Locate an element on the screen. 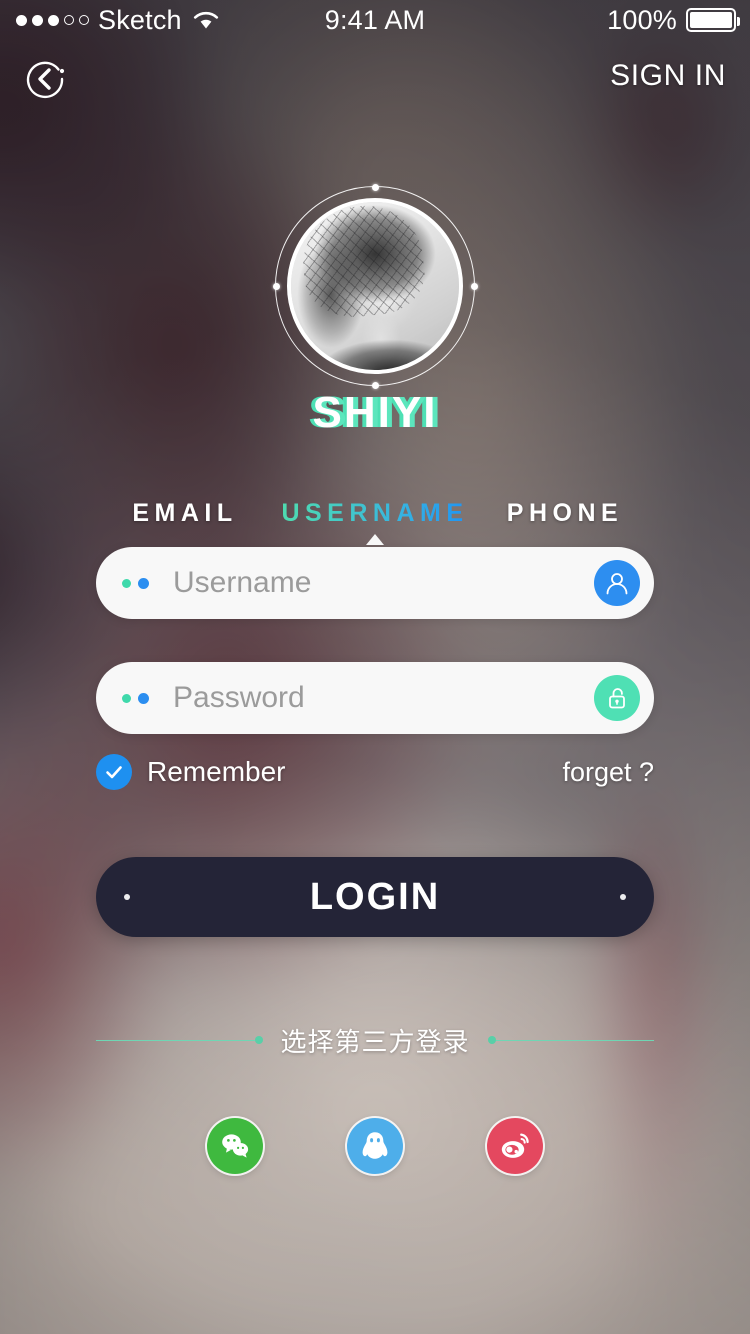  username-field-row is located at coordinates (375, 583).